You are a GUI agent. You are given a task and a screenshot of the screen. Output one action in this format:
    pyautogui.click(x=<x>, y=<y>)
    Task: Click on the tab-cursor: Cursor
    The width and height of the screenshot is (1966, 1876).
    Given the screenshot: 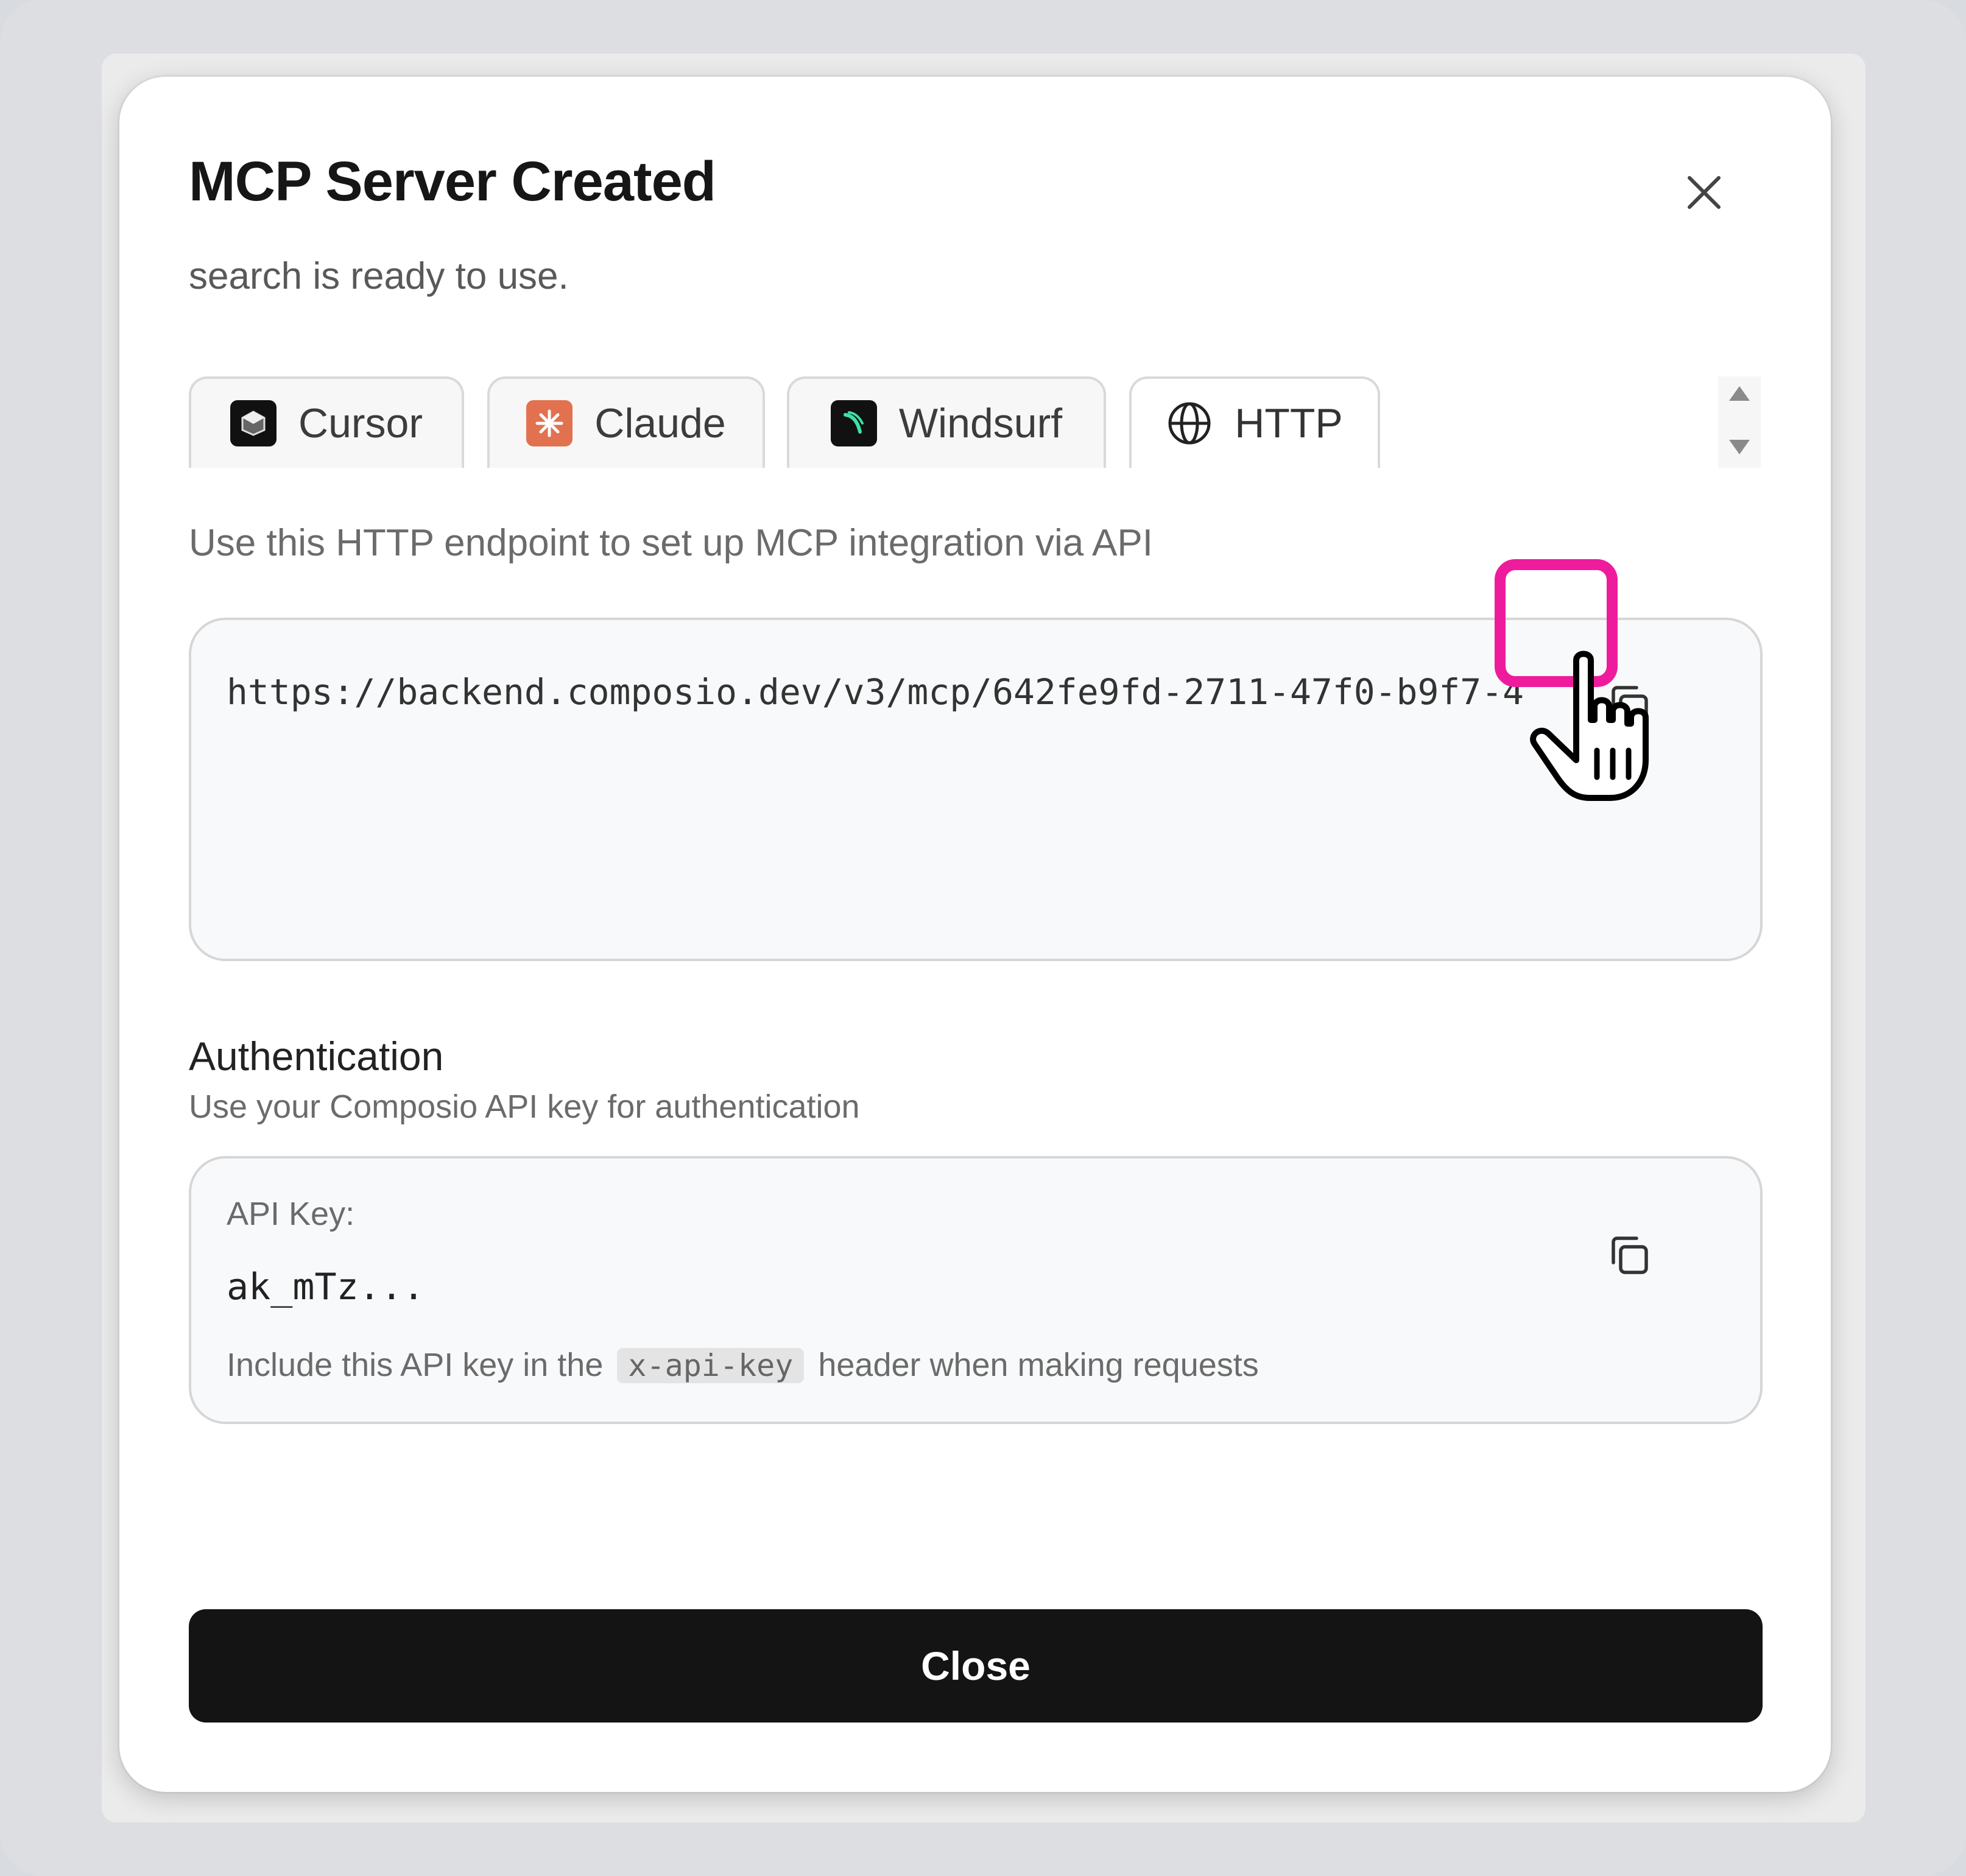 What is the action you would take?
    pyautogui.click(x=326, y=422)
    